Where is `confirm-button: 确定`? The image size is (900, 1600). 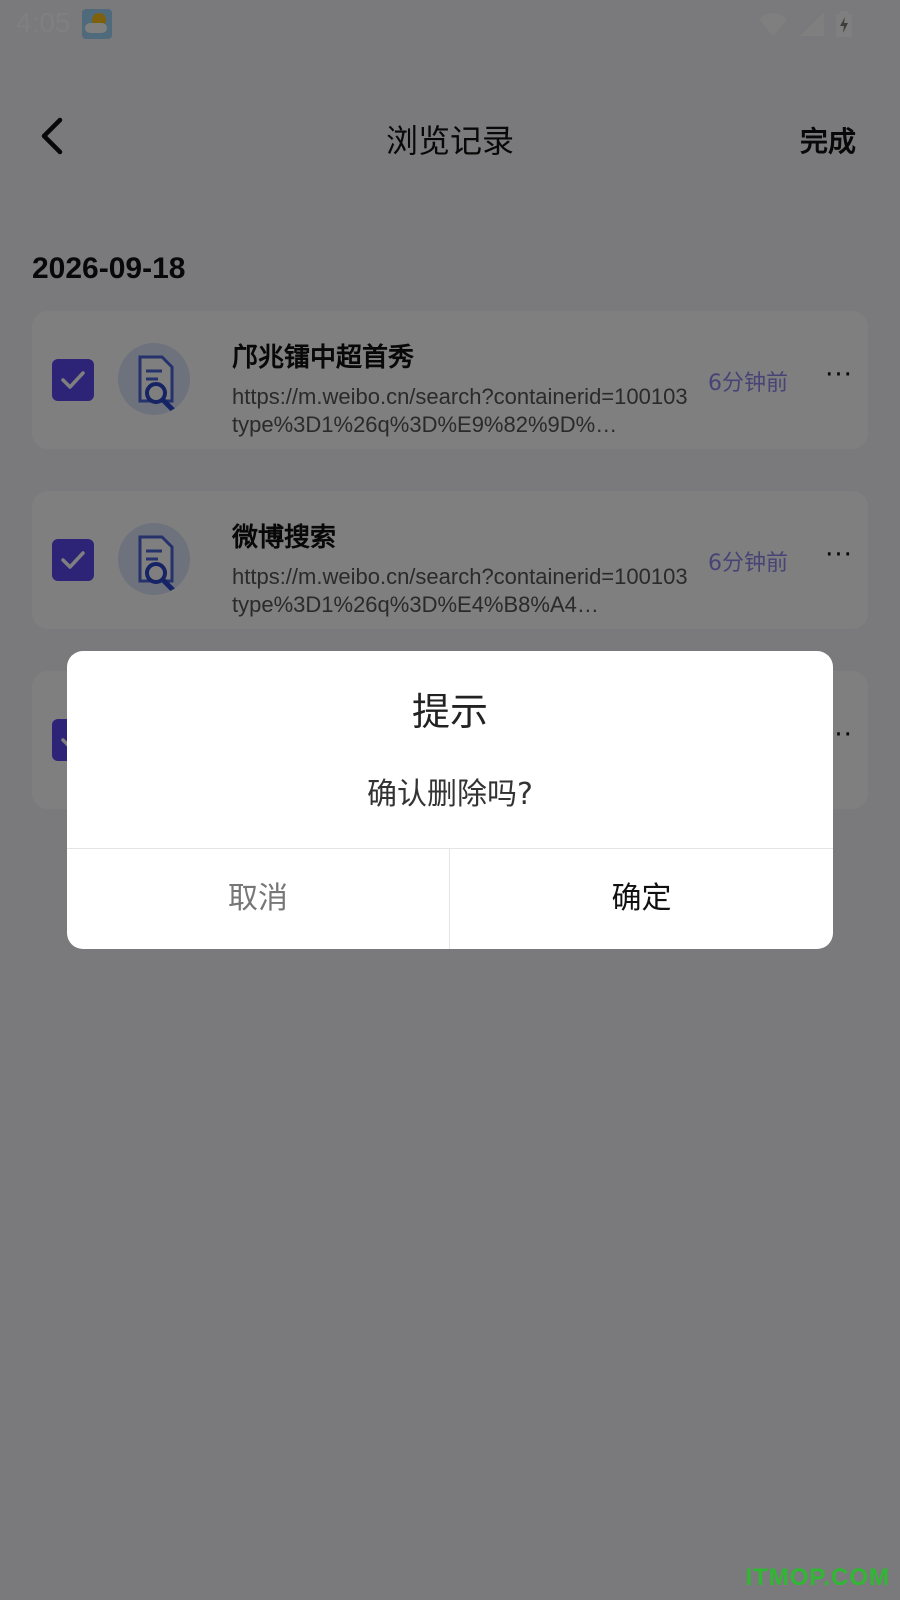 confirm-button: 确定 is located at coordinates (641, 899).